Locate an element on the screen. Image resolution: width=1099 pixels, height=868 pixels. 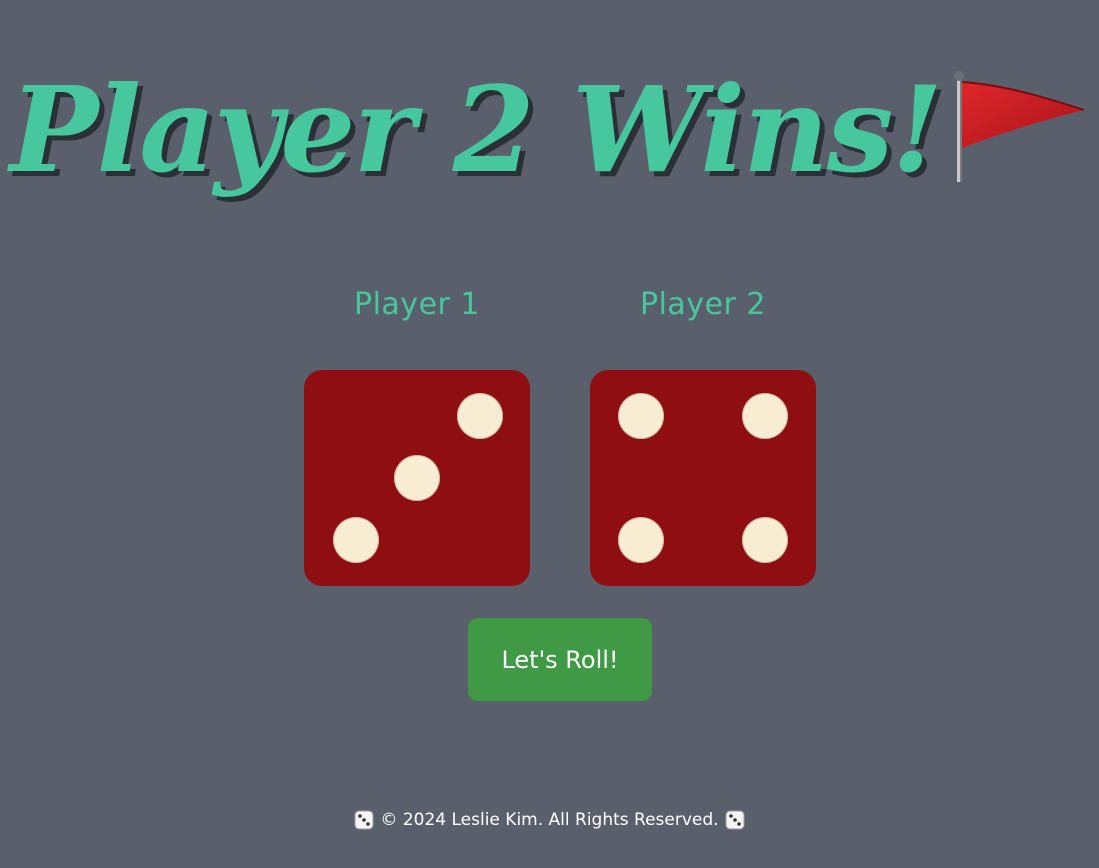
player-1-panel: Player 1 is located at coordinates (417, 433).